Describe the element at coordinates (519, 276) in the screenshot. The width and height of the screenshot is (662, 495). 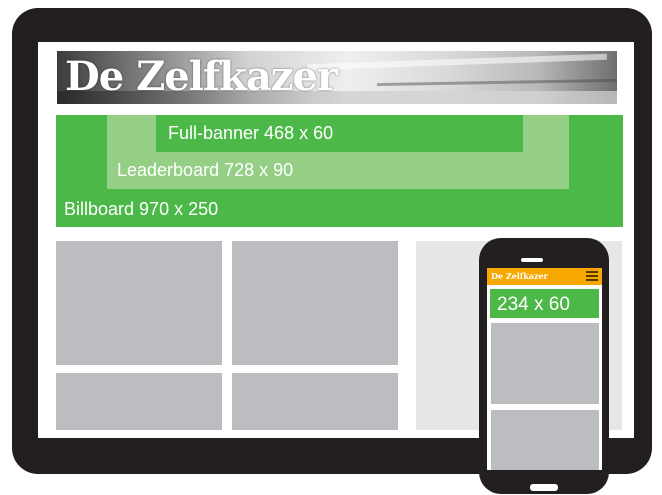
I see `mobile-logo: De Zelfkazer` at that location.